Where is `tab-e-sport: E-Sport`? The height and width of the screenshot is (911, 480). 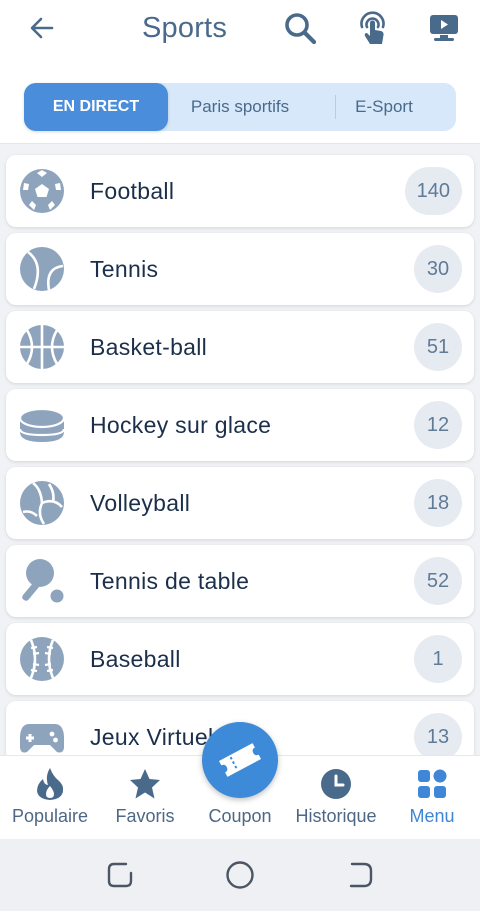 tab-e-sport: E-Sport is located at coordinates (384, 107).